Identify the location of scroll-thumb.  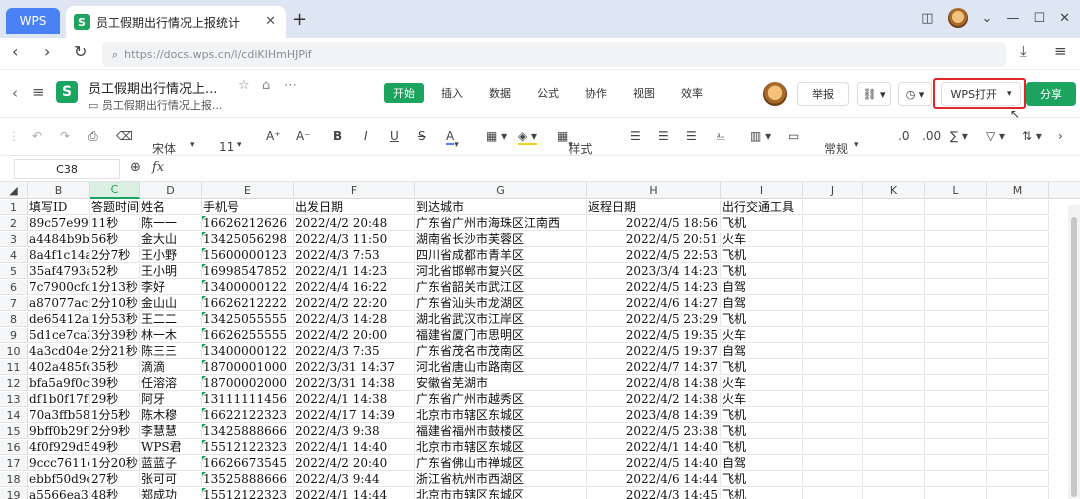
(1074, 357).